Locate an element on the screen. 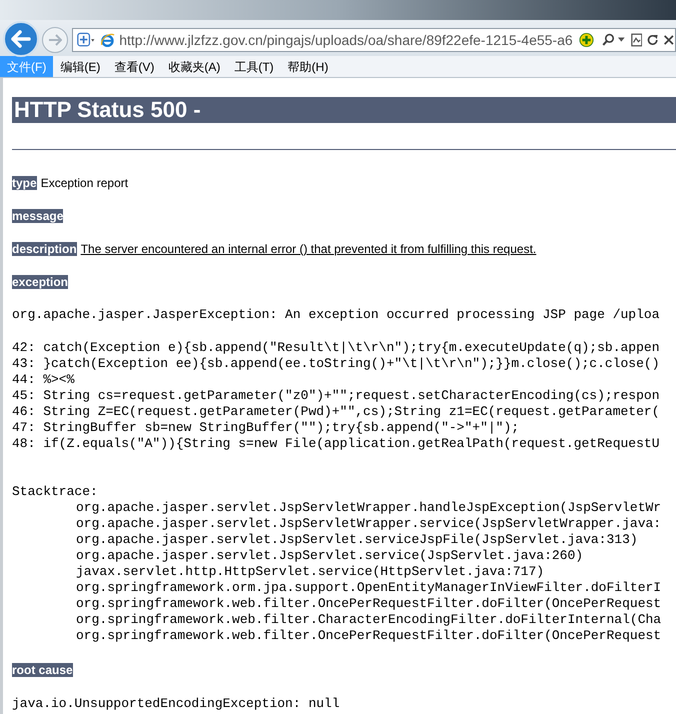 Image resolution: width=676 pixels, height=714 pixels. menu-item: 工具(T) is located at coordinates (254, 66).